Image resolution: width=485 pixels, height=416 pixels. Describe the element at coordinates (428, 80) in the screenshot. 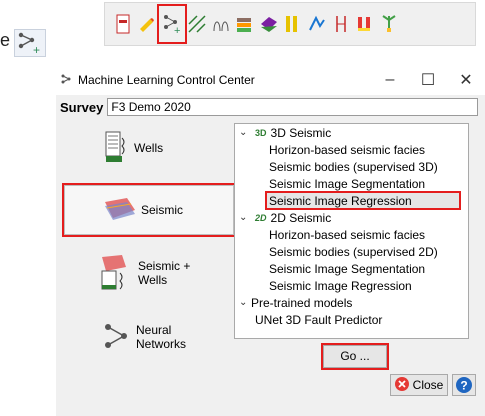

I see `maximize-button: ☐` at that location.